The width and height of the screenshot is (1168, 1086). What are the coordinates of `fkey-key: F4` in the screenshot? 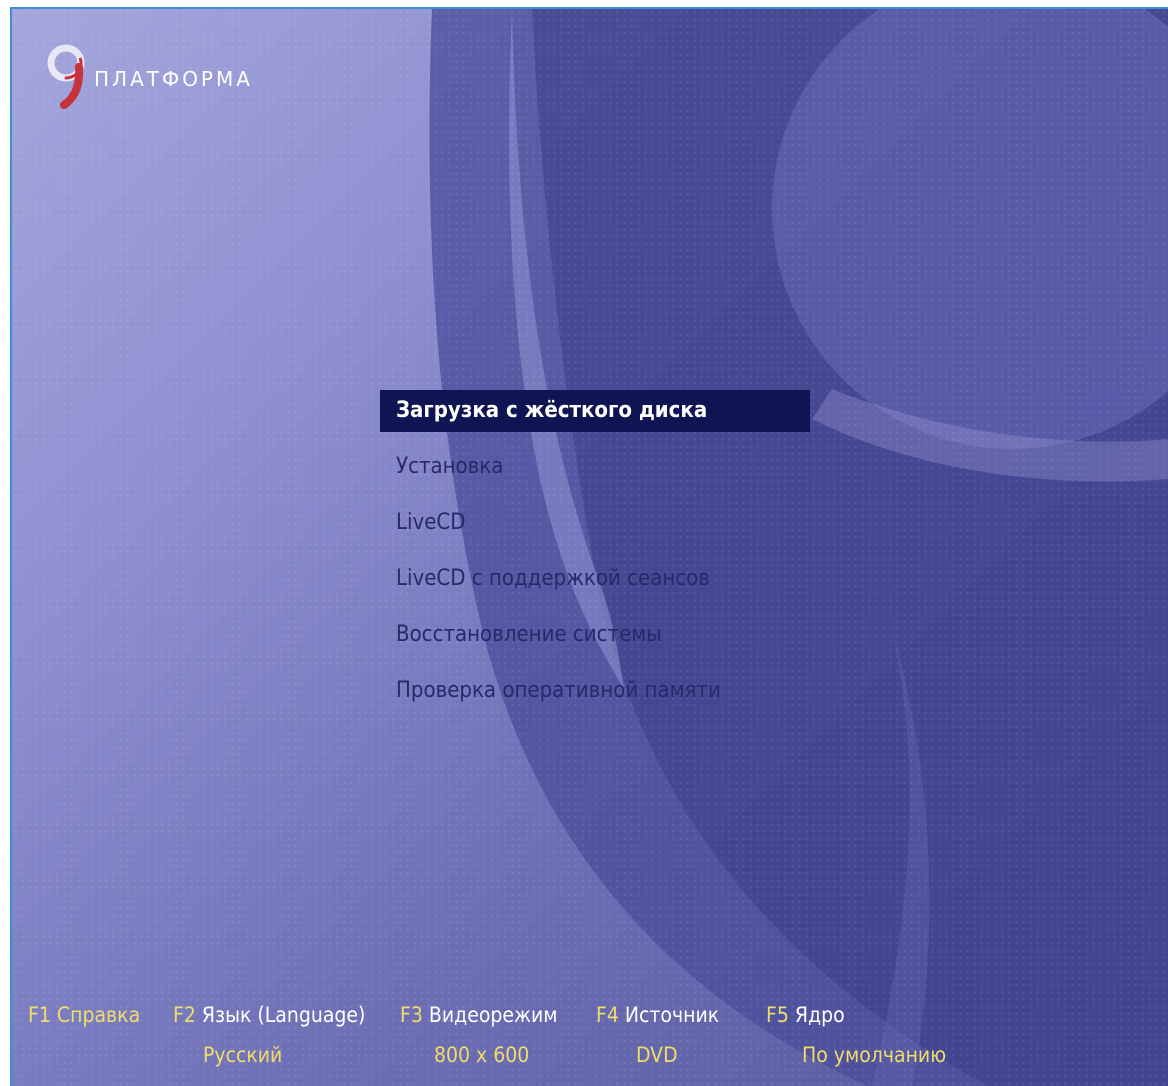 It's located at (607, 1015).